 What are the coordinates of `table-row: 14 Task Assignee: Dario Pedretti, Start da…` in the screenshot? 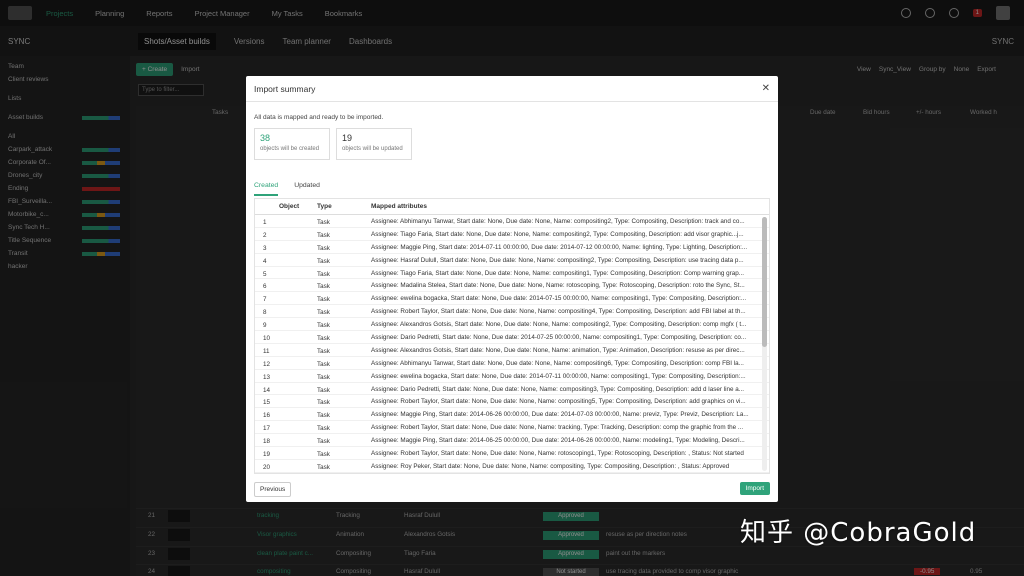 It's located at (512, 389).